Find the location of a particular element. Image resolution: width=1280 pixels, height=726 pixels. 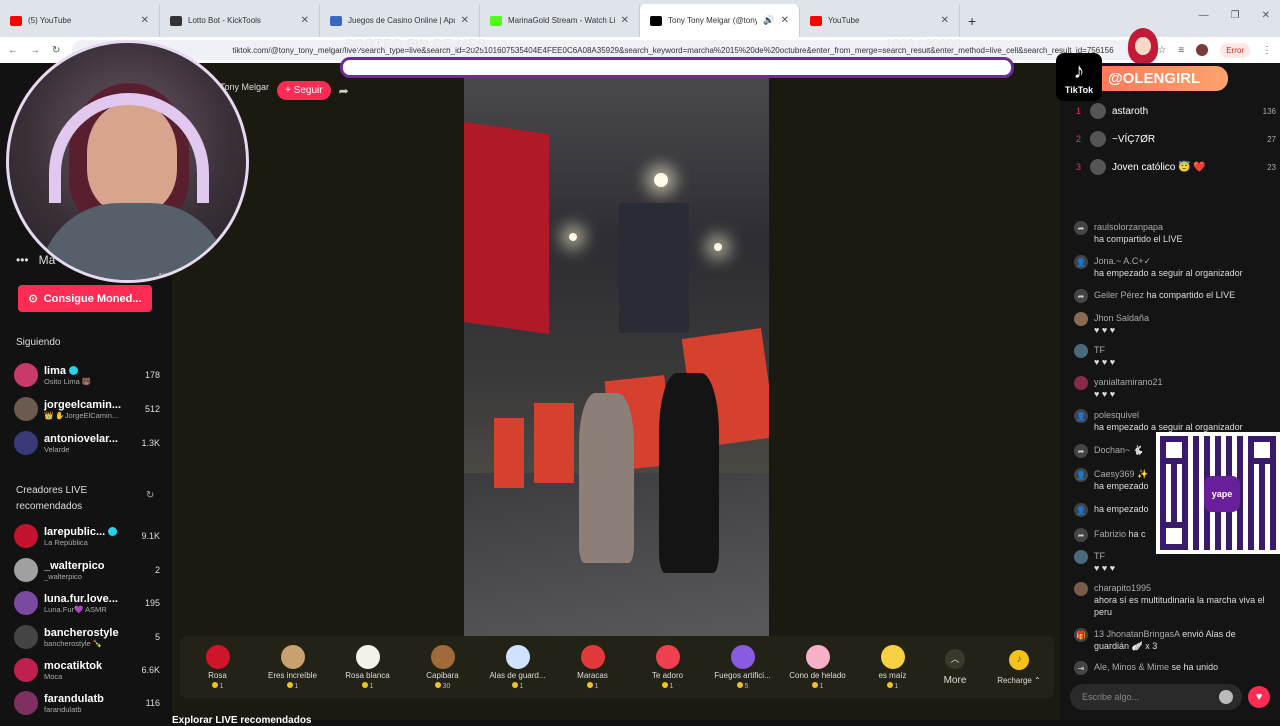

live-creator-item: _walterpico _walterpico 2 is located at coordinates (87, 570).